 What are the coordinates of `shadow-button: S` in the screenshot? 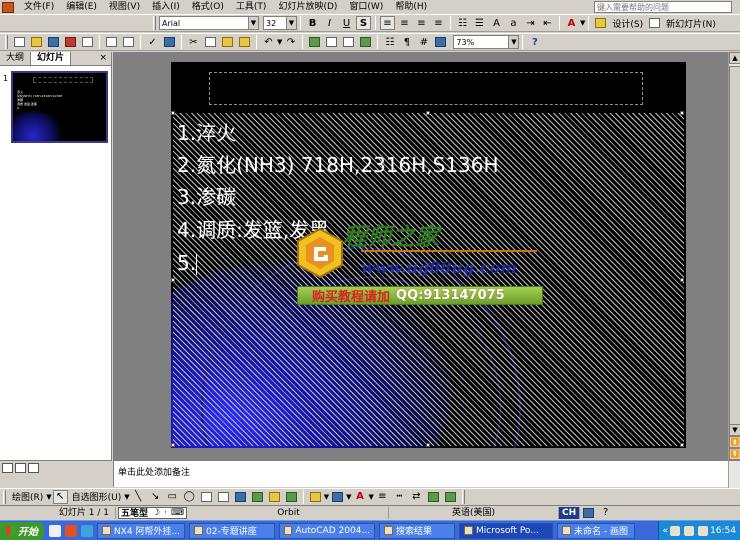 It's located at (363, 23).